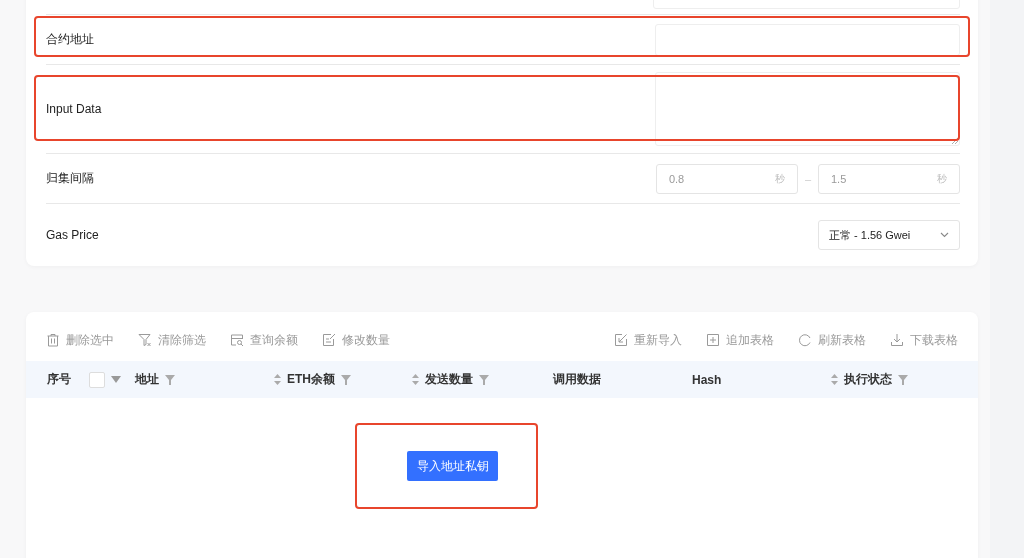  Describe the element at coordinates (868, 379) in the screenshot. I see `column-header: 执行状态` at that location.